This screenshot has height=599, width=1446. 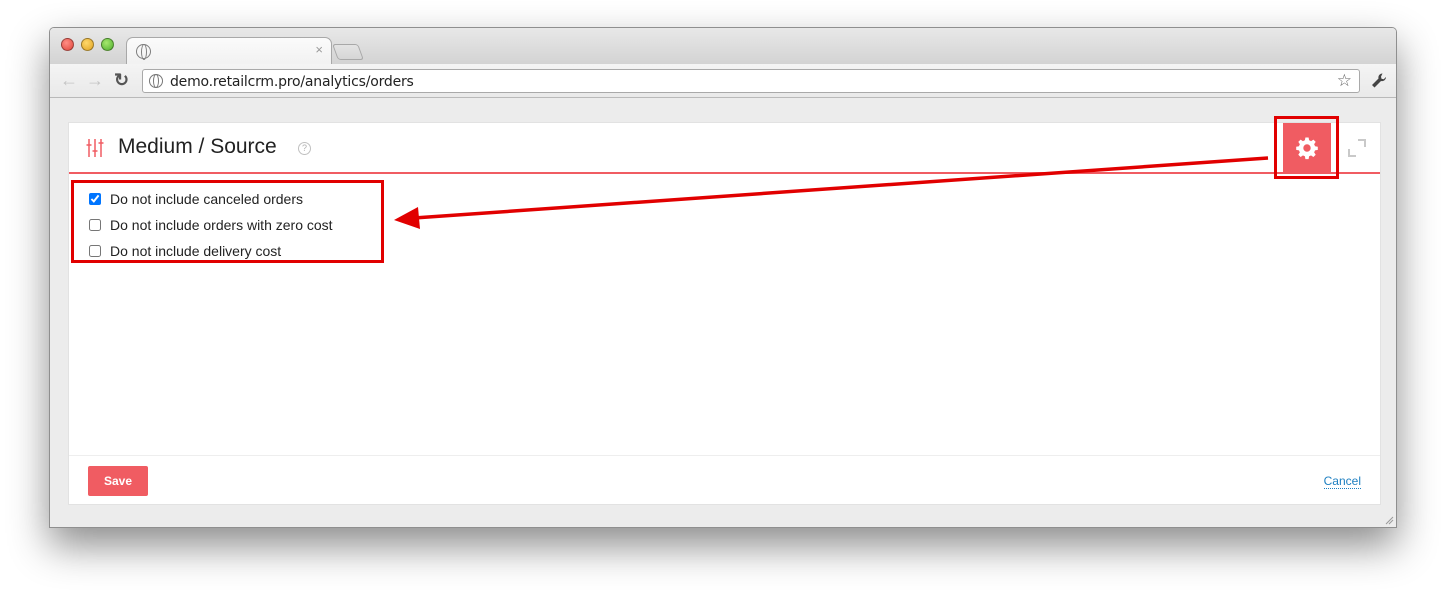 I want to click on title-bar: ×, so click(x=723, y=46).